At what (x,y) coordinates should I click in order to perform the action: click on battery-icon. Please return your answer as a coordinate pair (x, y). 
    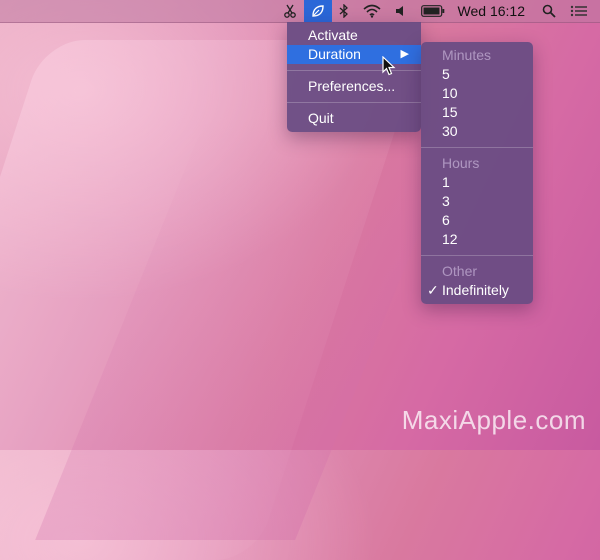
    Looking at the image, I should click on (433, 11).